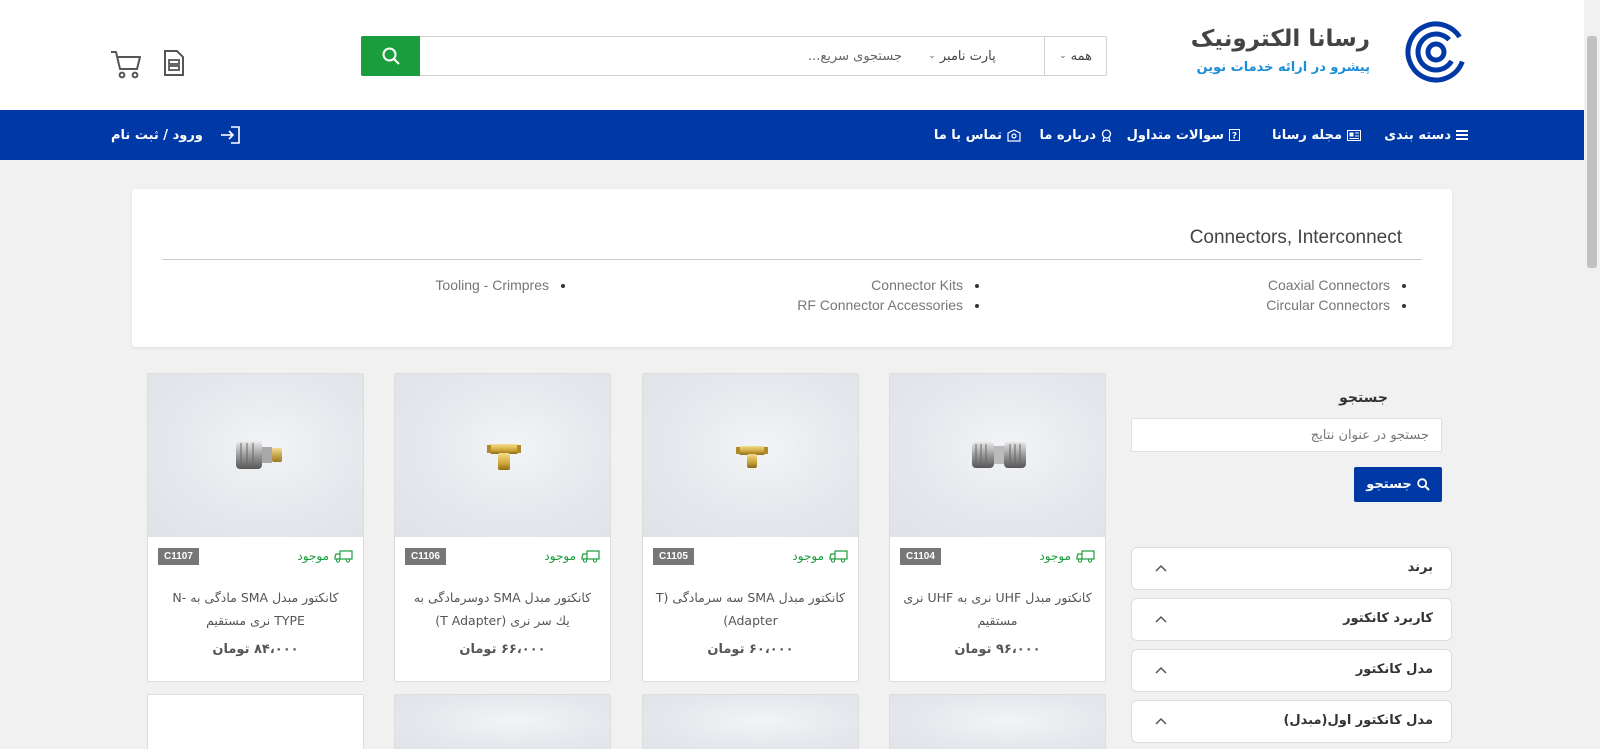 The width and height of the screenshot is (1600, 749). Describe the element at coordinates (1420, 567) in the screenshot. I see `filter-label: برند` at that location.